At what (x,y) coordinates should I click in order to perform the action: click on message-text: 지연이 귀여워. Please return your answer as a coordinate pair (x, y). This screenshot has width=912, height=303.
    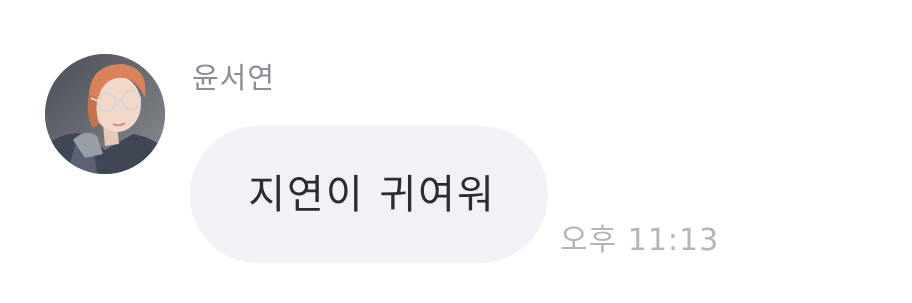
    Looking at the image, I should click on (372, 194).